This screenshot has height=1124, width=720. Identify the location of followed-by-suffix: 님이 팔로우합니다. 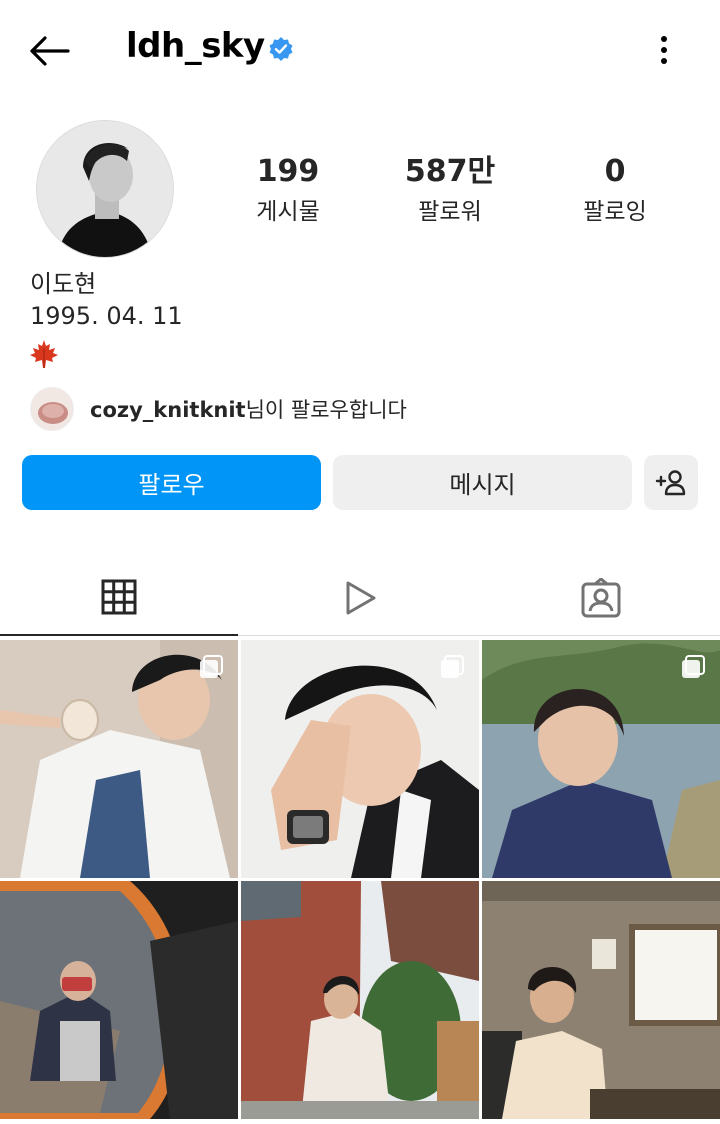
(326, 410).